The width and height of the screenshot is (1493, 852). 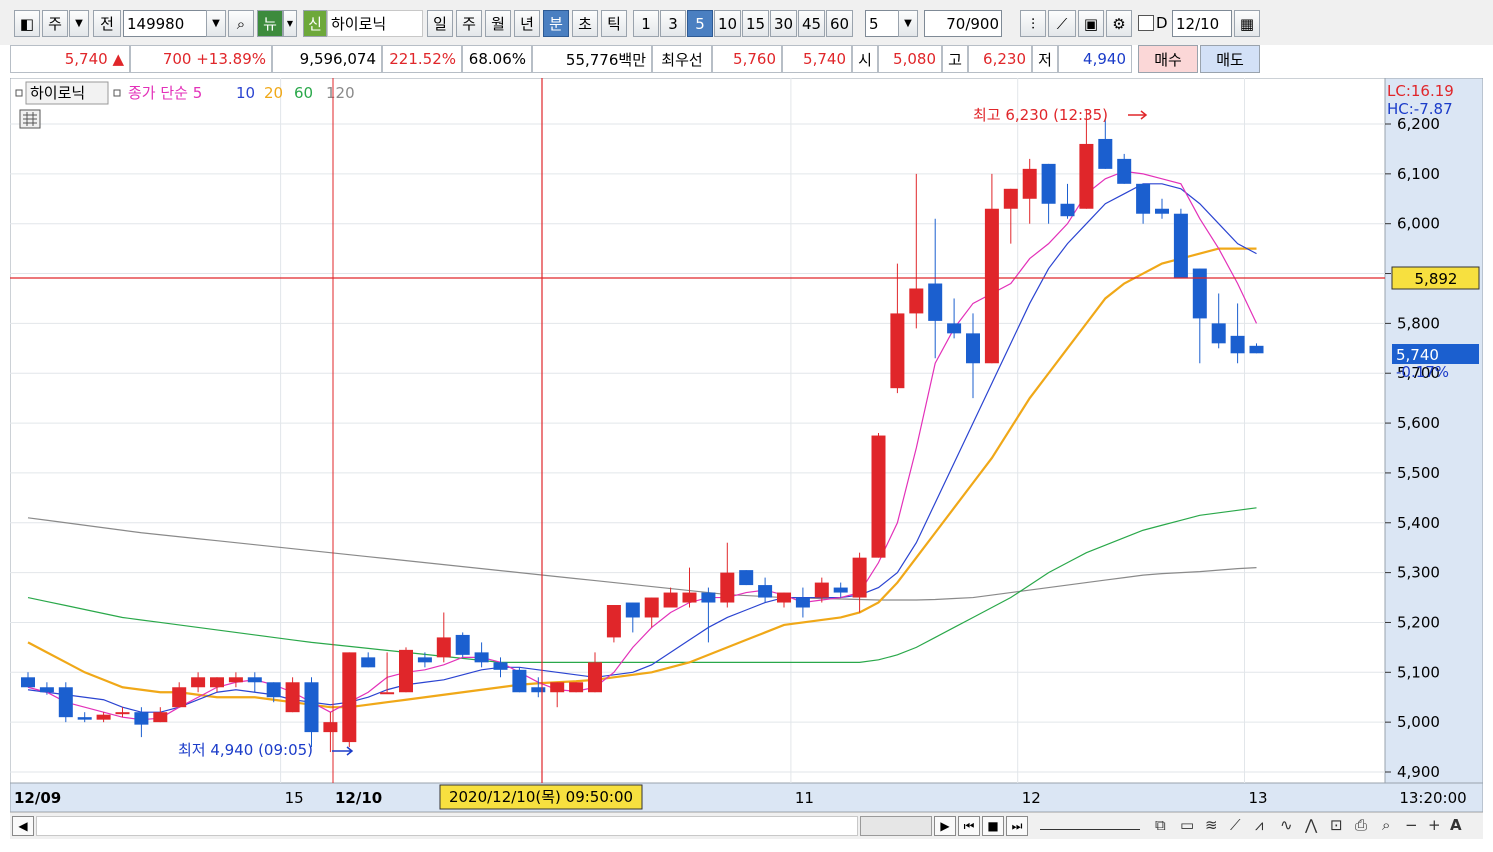 I want to click on count-total: /900, so click(x=982, y=23).